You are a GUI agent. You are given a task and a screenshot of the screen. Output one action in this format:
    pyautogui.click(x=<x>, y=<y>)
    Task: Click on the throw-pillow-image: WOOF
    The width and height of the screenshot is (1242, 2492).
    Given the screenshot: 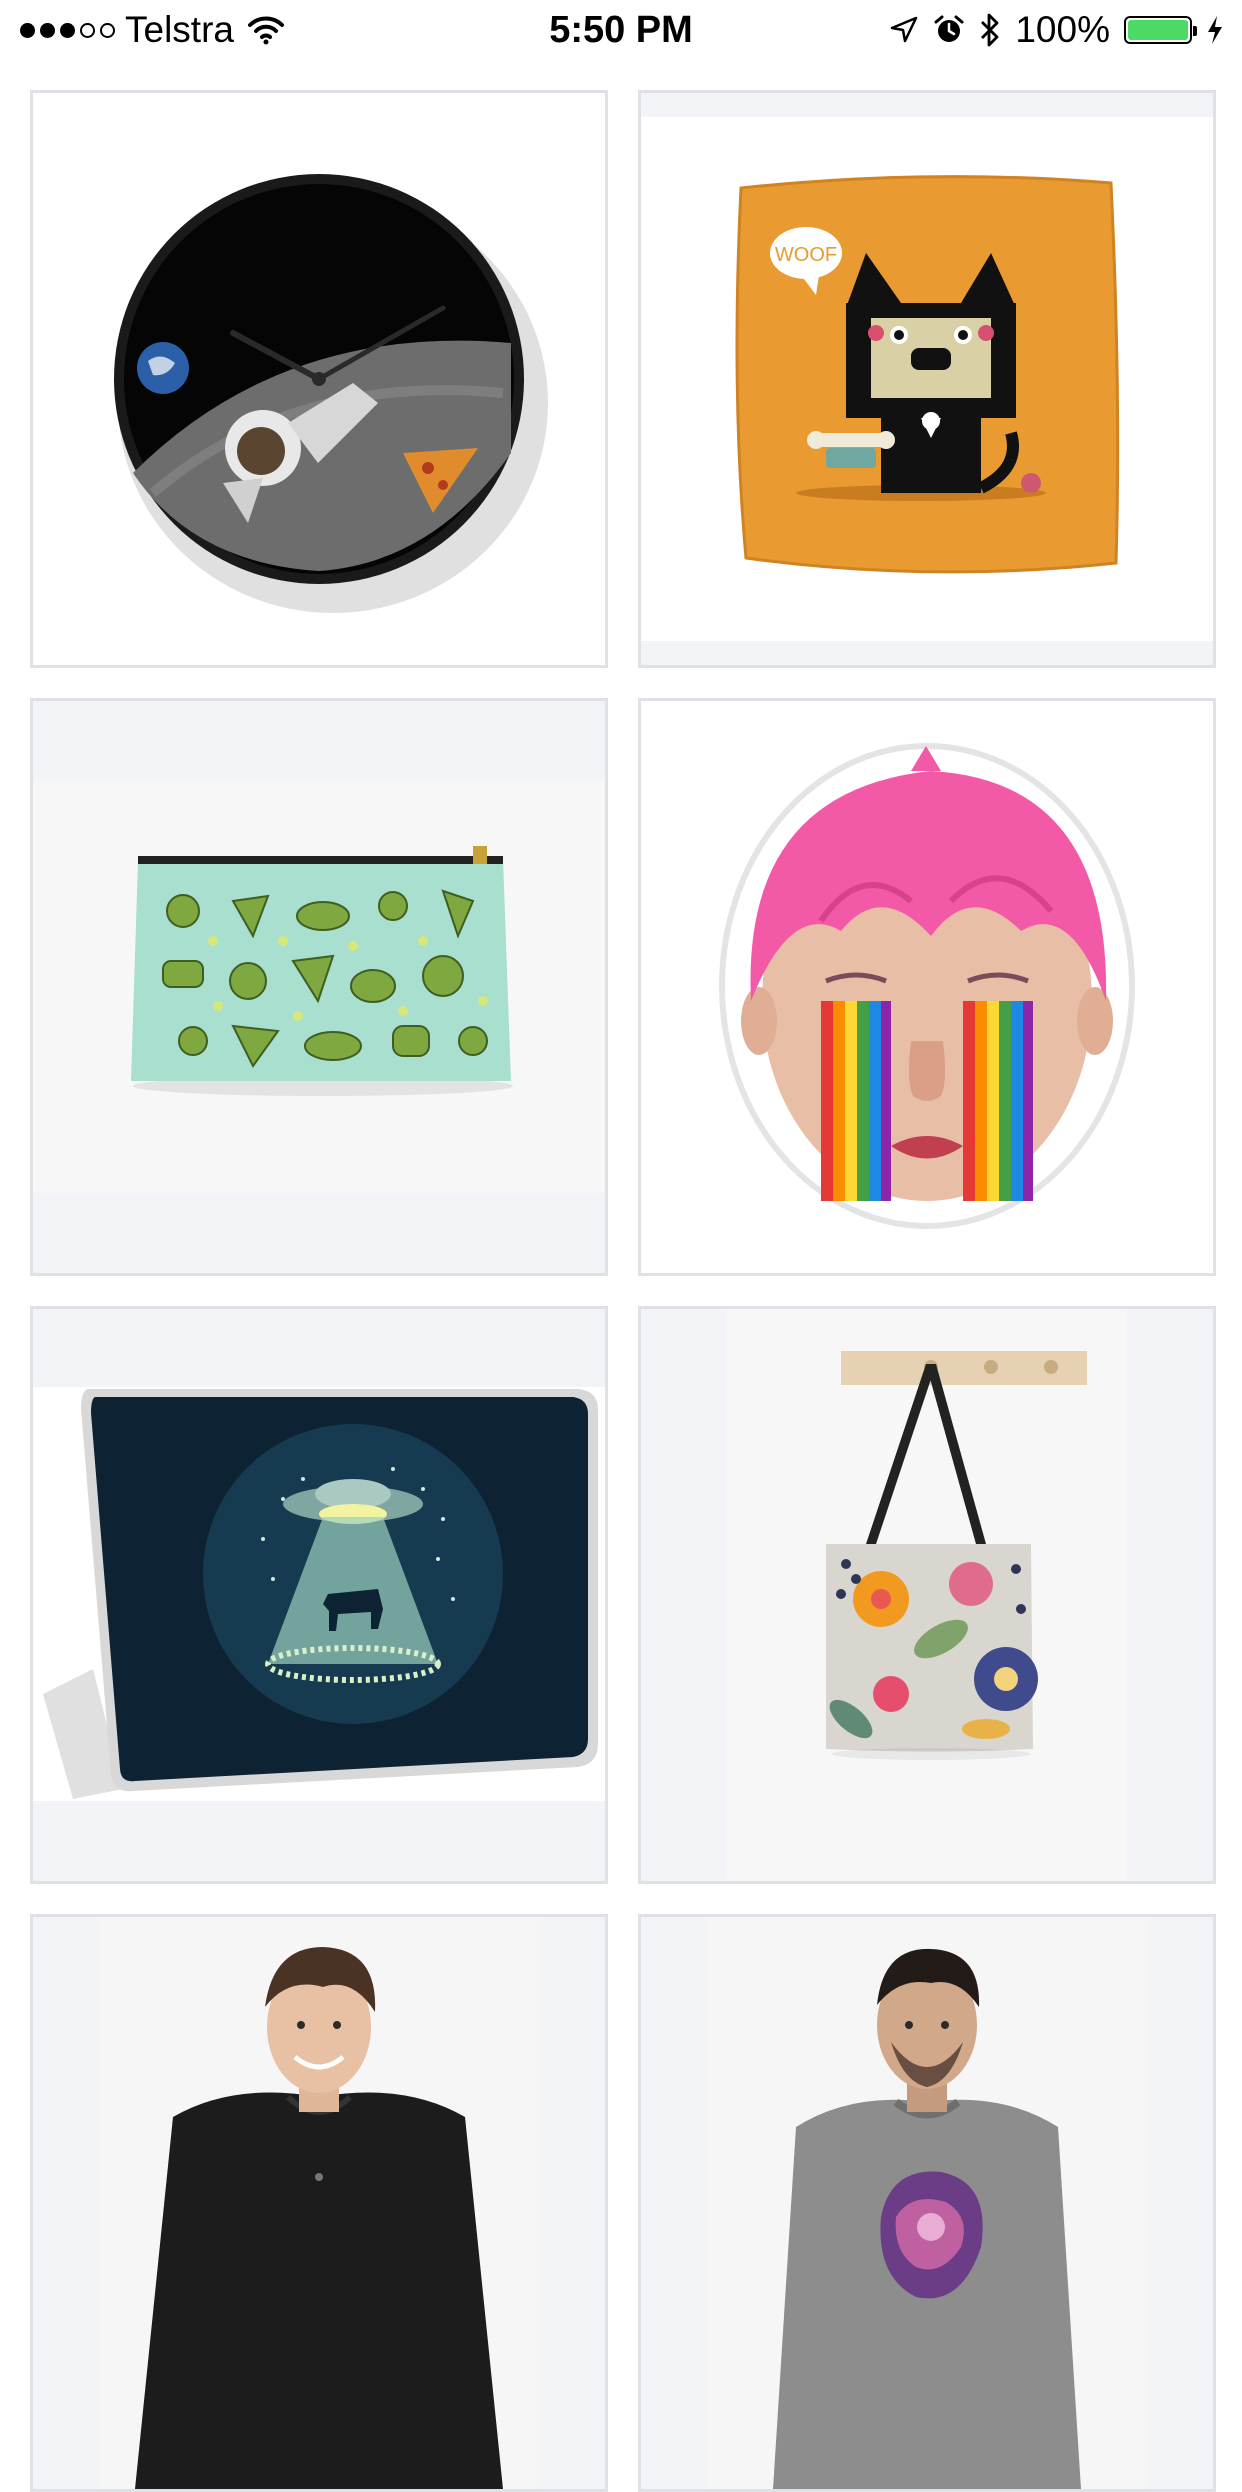 What is the action you would take?
    pyautogui.click(x=927, y=379)
    